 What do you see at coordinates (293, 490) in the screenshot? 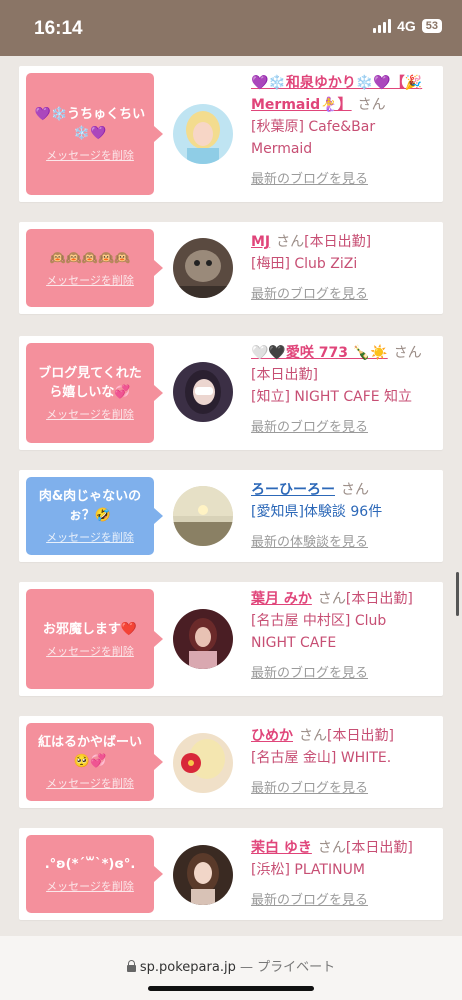
I see `sender-name: ろーひーろー` at bounding box center [293, 490].